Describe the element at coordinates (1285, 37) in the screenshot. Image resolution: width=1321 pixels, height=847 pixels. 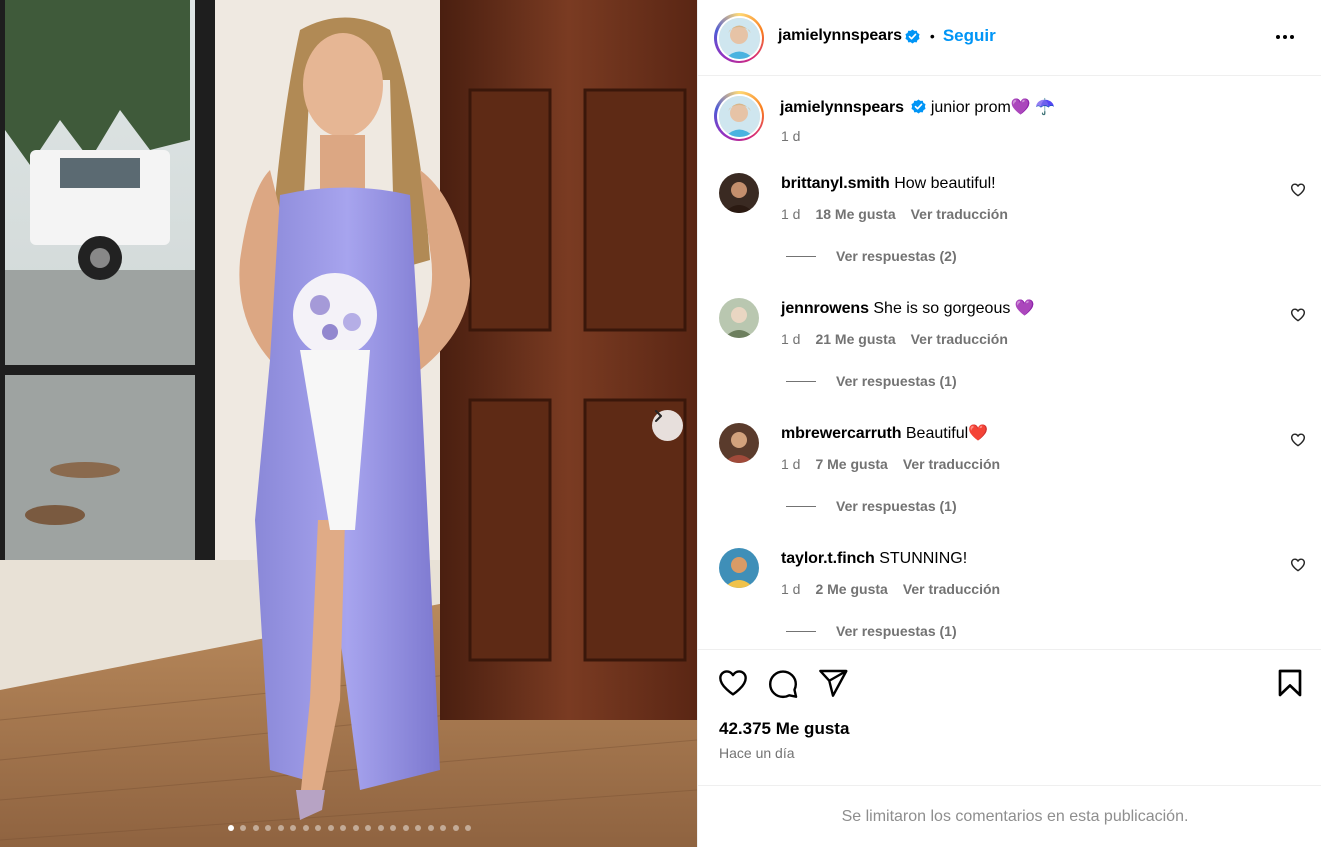
I see `more-options-icon` at that location.